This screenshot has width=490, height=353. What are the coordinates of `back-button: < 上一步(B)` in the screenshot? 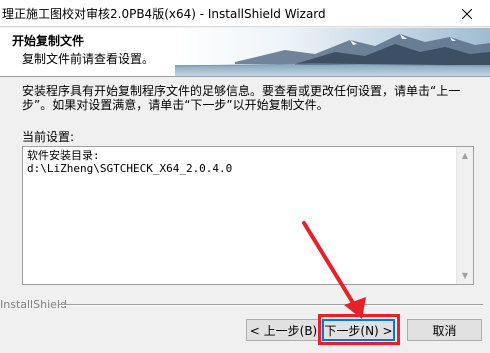 It's located at (283, 330).